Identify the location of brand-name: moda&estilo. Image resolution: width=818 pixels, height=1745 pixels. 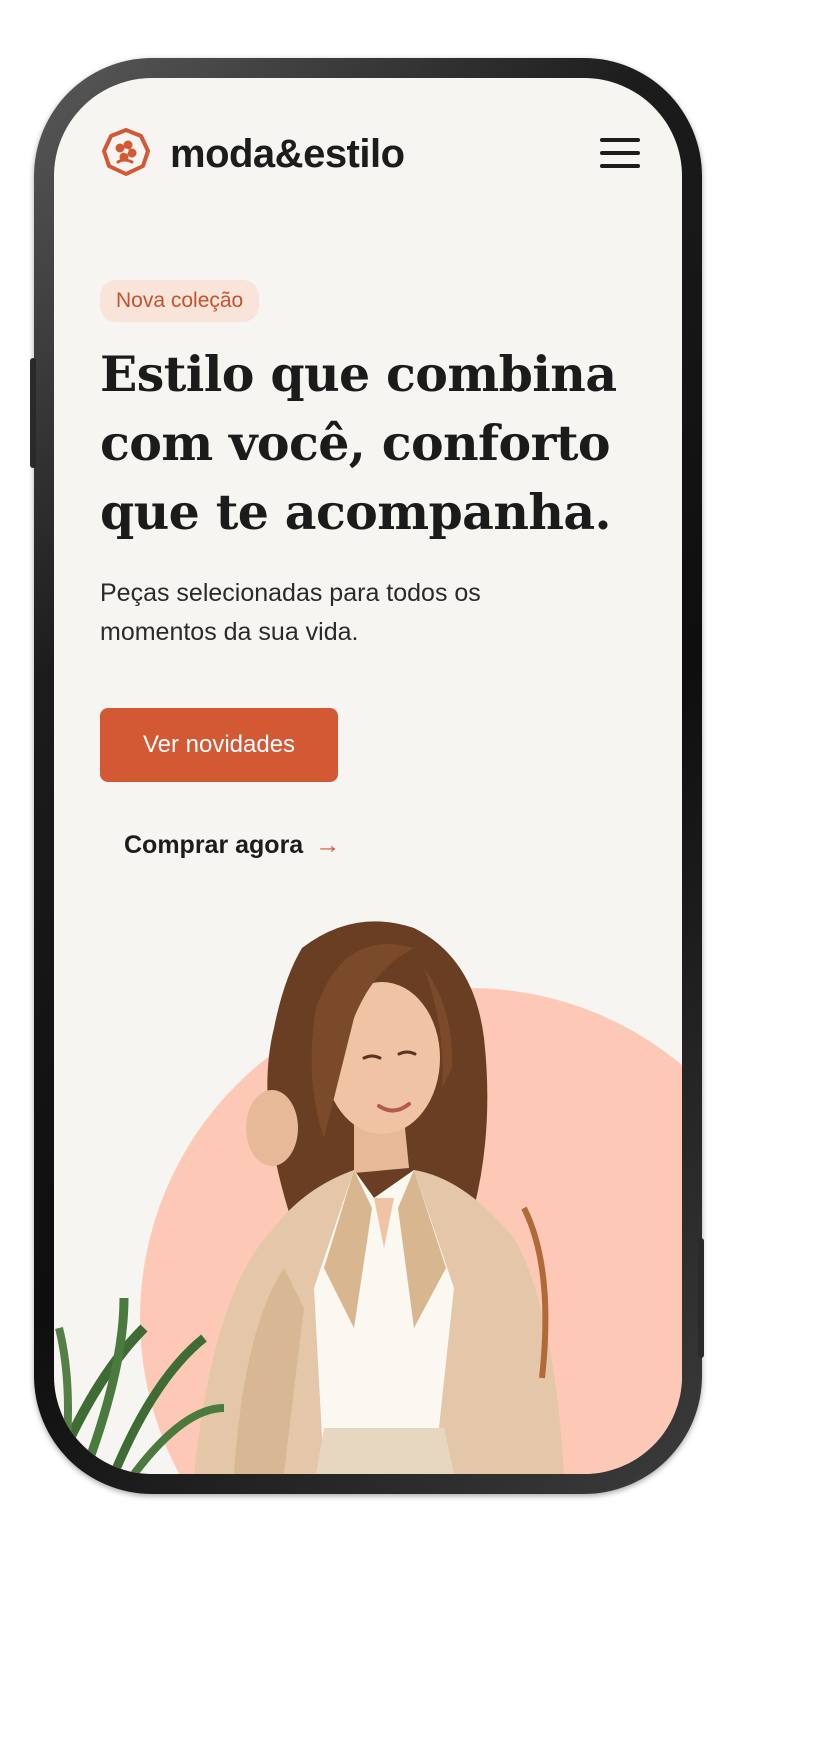
(287, 154).